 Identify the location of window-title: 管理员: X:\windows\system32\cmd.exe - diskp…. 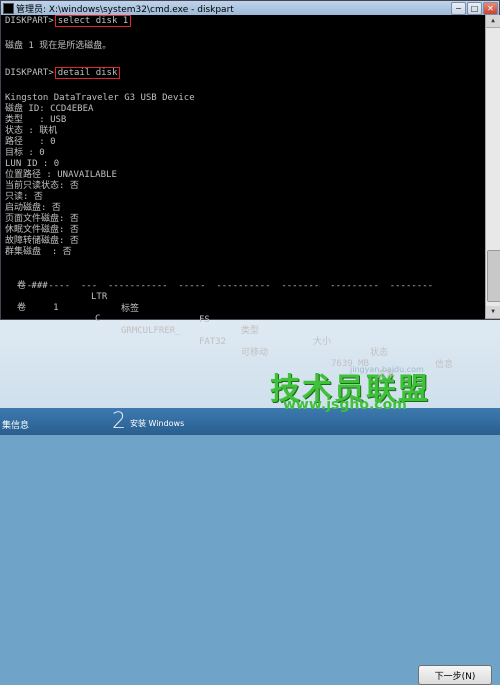
(125, 10).